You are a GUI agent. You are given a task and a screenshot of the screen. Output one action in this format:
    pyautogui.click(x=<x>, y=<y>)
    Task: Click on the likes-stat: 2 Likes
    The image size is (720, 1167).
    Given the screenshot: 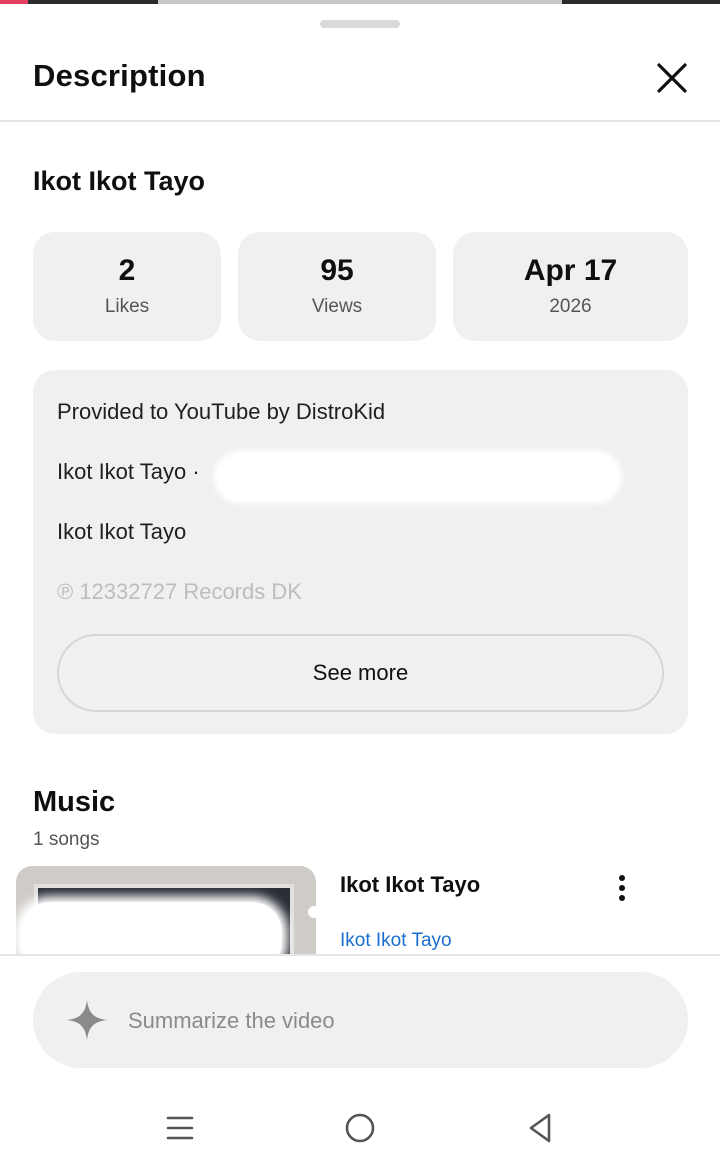 What is the action you would take?
    pyautogui.click(x=127, y=286)
    